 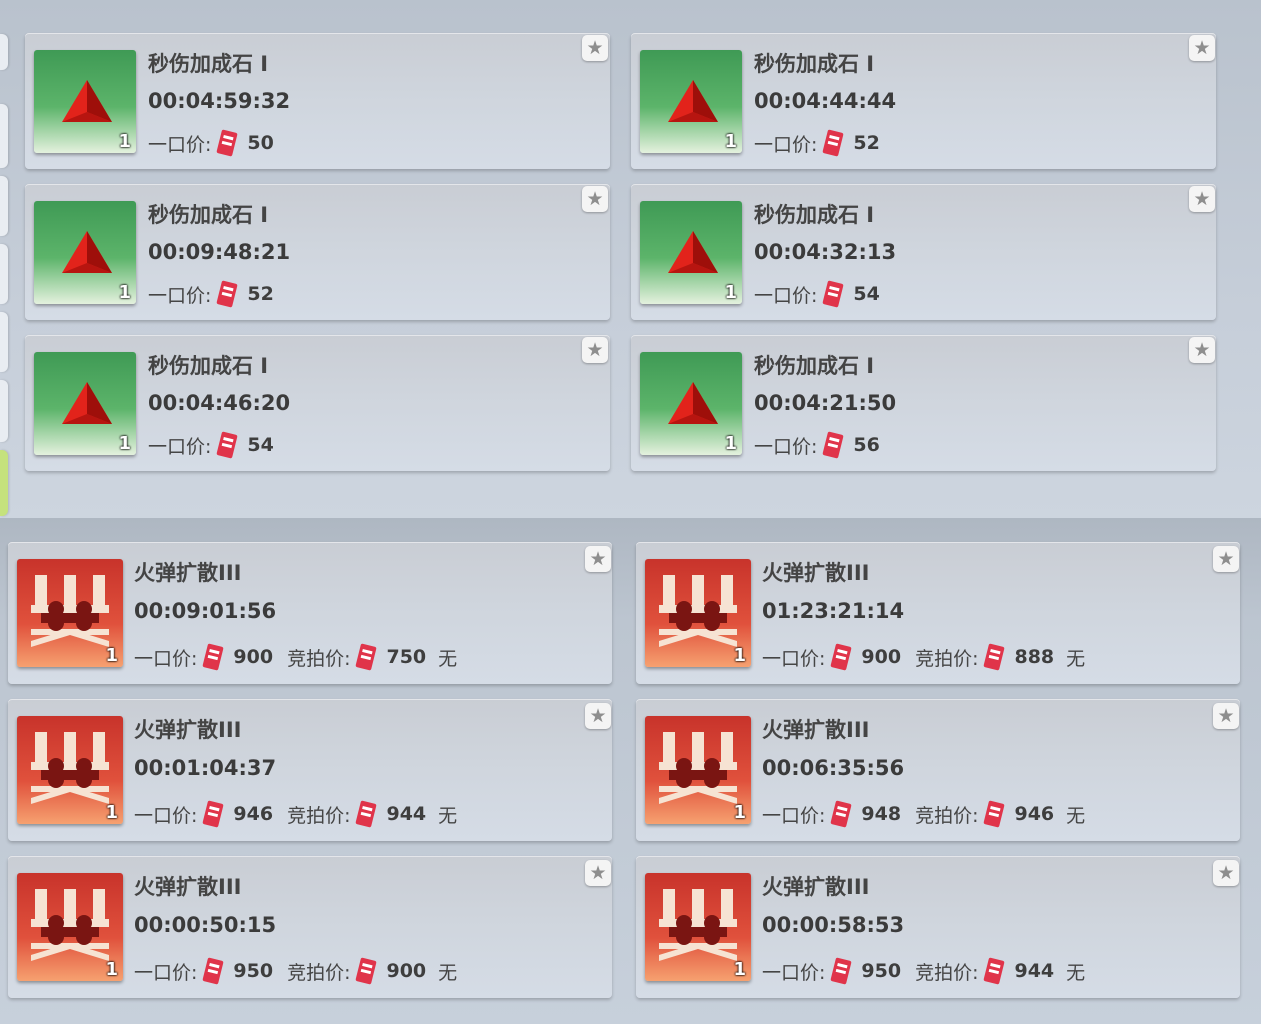 I want to click on price-row: 一口价: 900 竞拍价: 750 无, so click(x=295, y=657).